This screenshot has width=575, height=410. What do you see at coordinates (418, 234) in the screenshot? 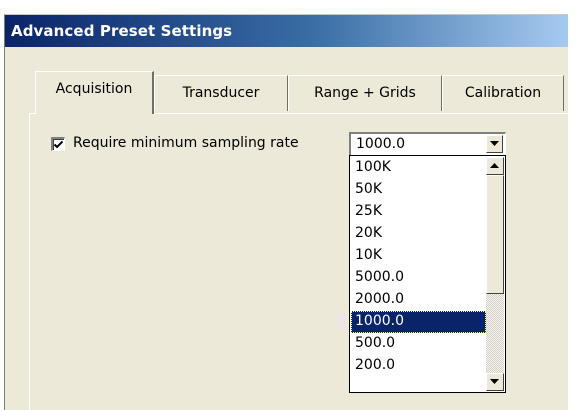
I see `sampling-rate-option: 20K` at bounding box center [418, 234].